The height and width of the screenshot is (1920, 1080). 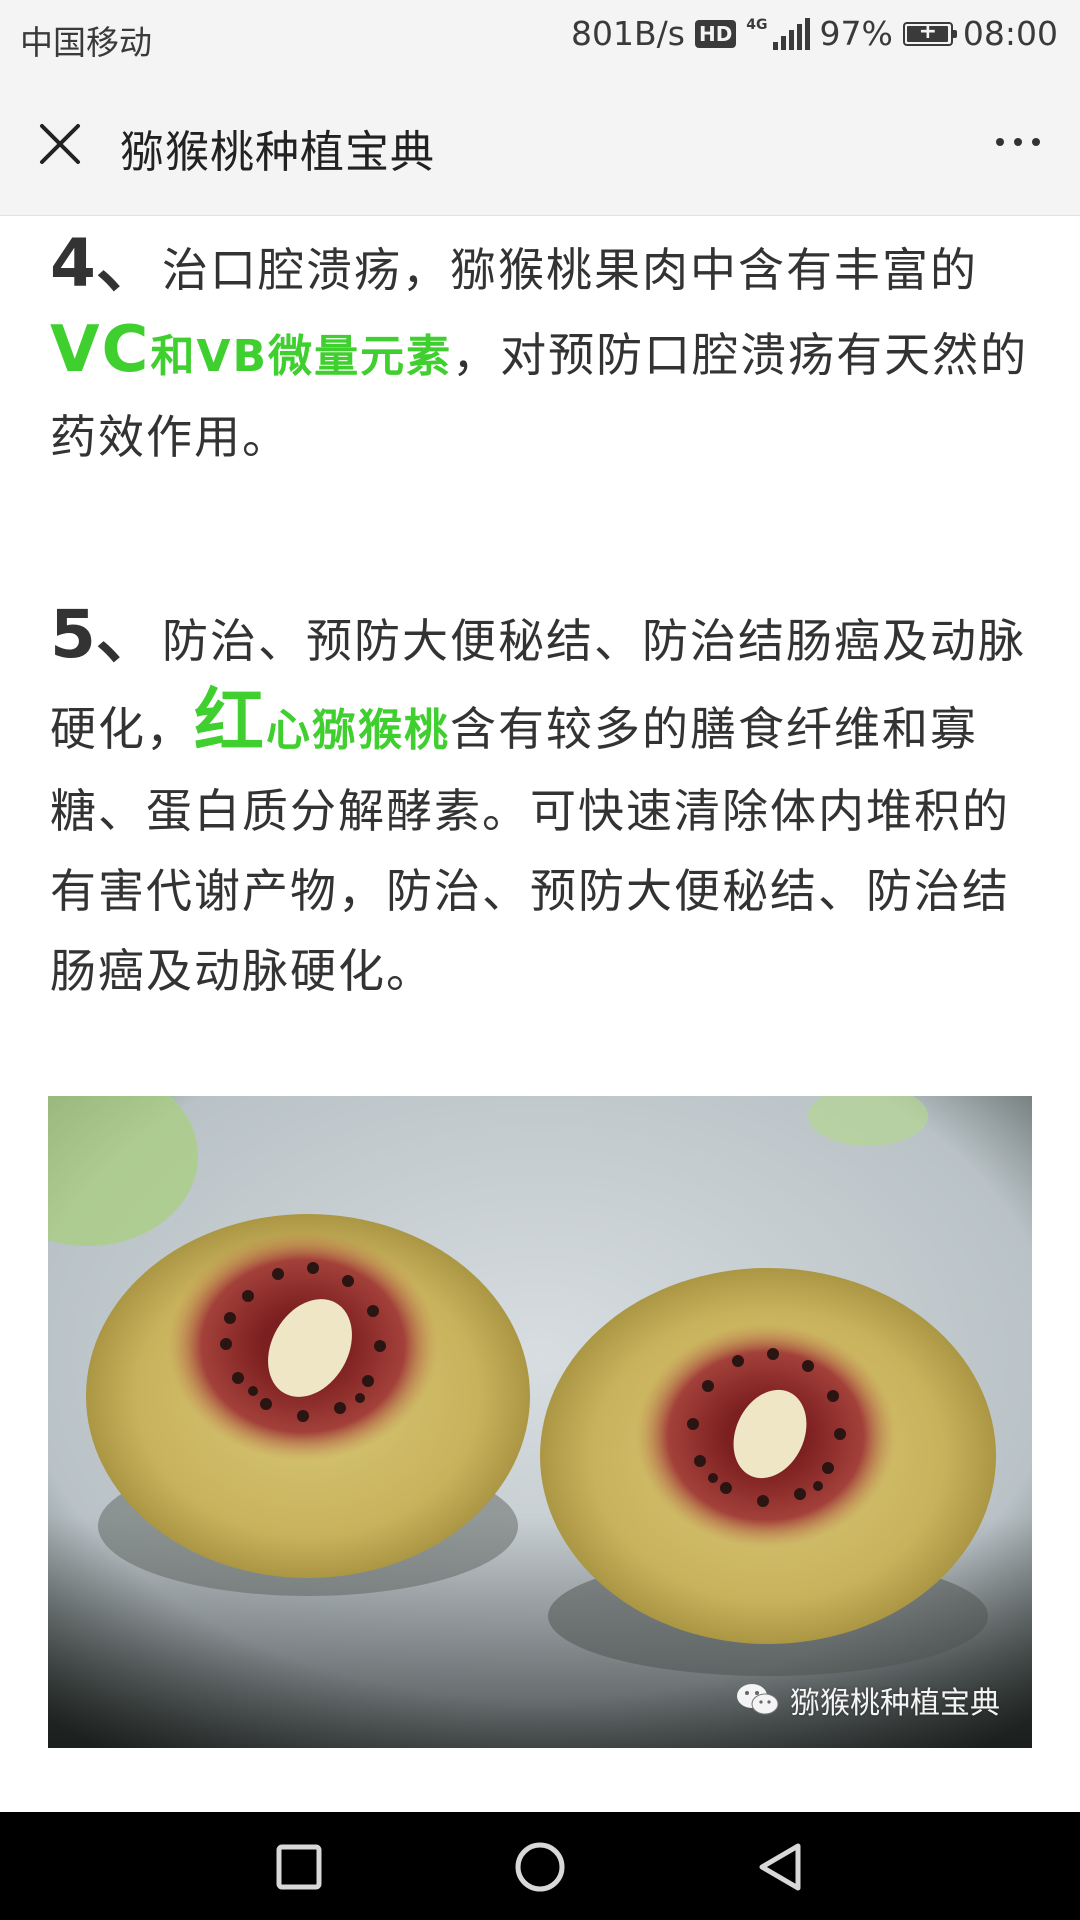 I want to click on page-title: 猕猴桃种植宝典, so click(x=277, y=152).